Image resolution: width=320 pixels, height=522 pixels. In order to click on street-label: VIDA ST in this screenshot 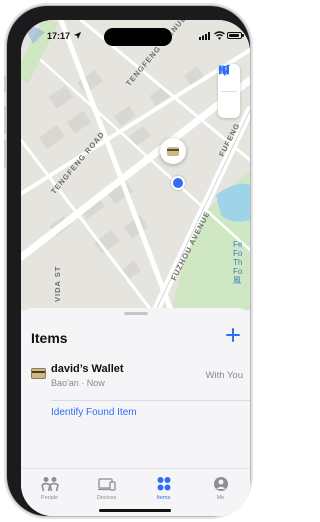, I will do `click(57, 283)`.